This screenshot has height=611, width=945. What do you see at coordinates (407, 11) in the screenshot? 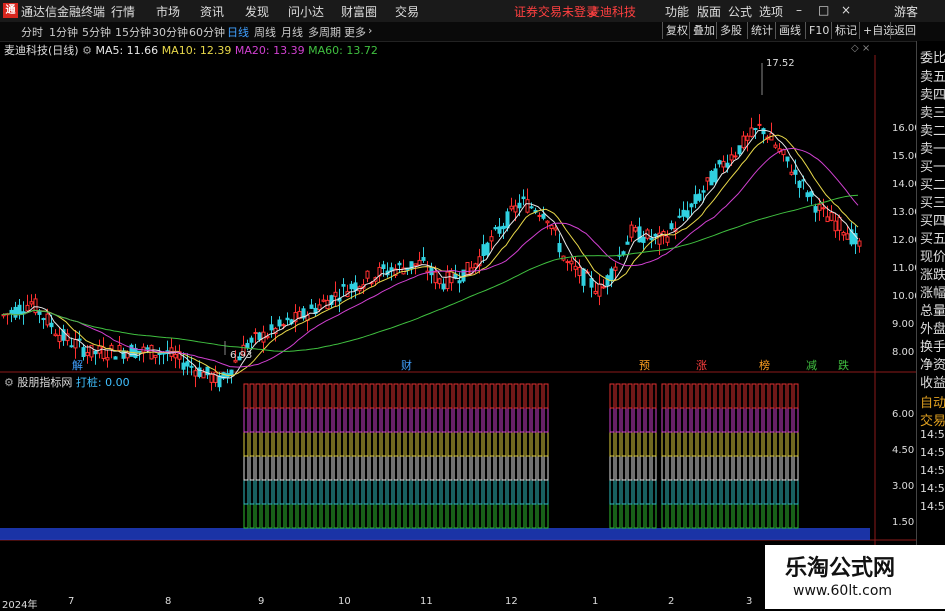
I see `menu-trade: 交易` at bounding box center [407, 11].